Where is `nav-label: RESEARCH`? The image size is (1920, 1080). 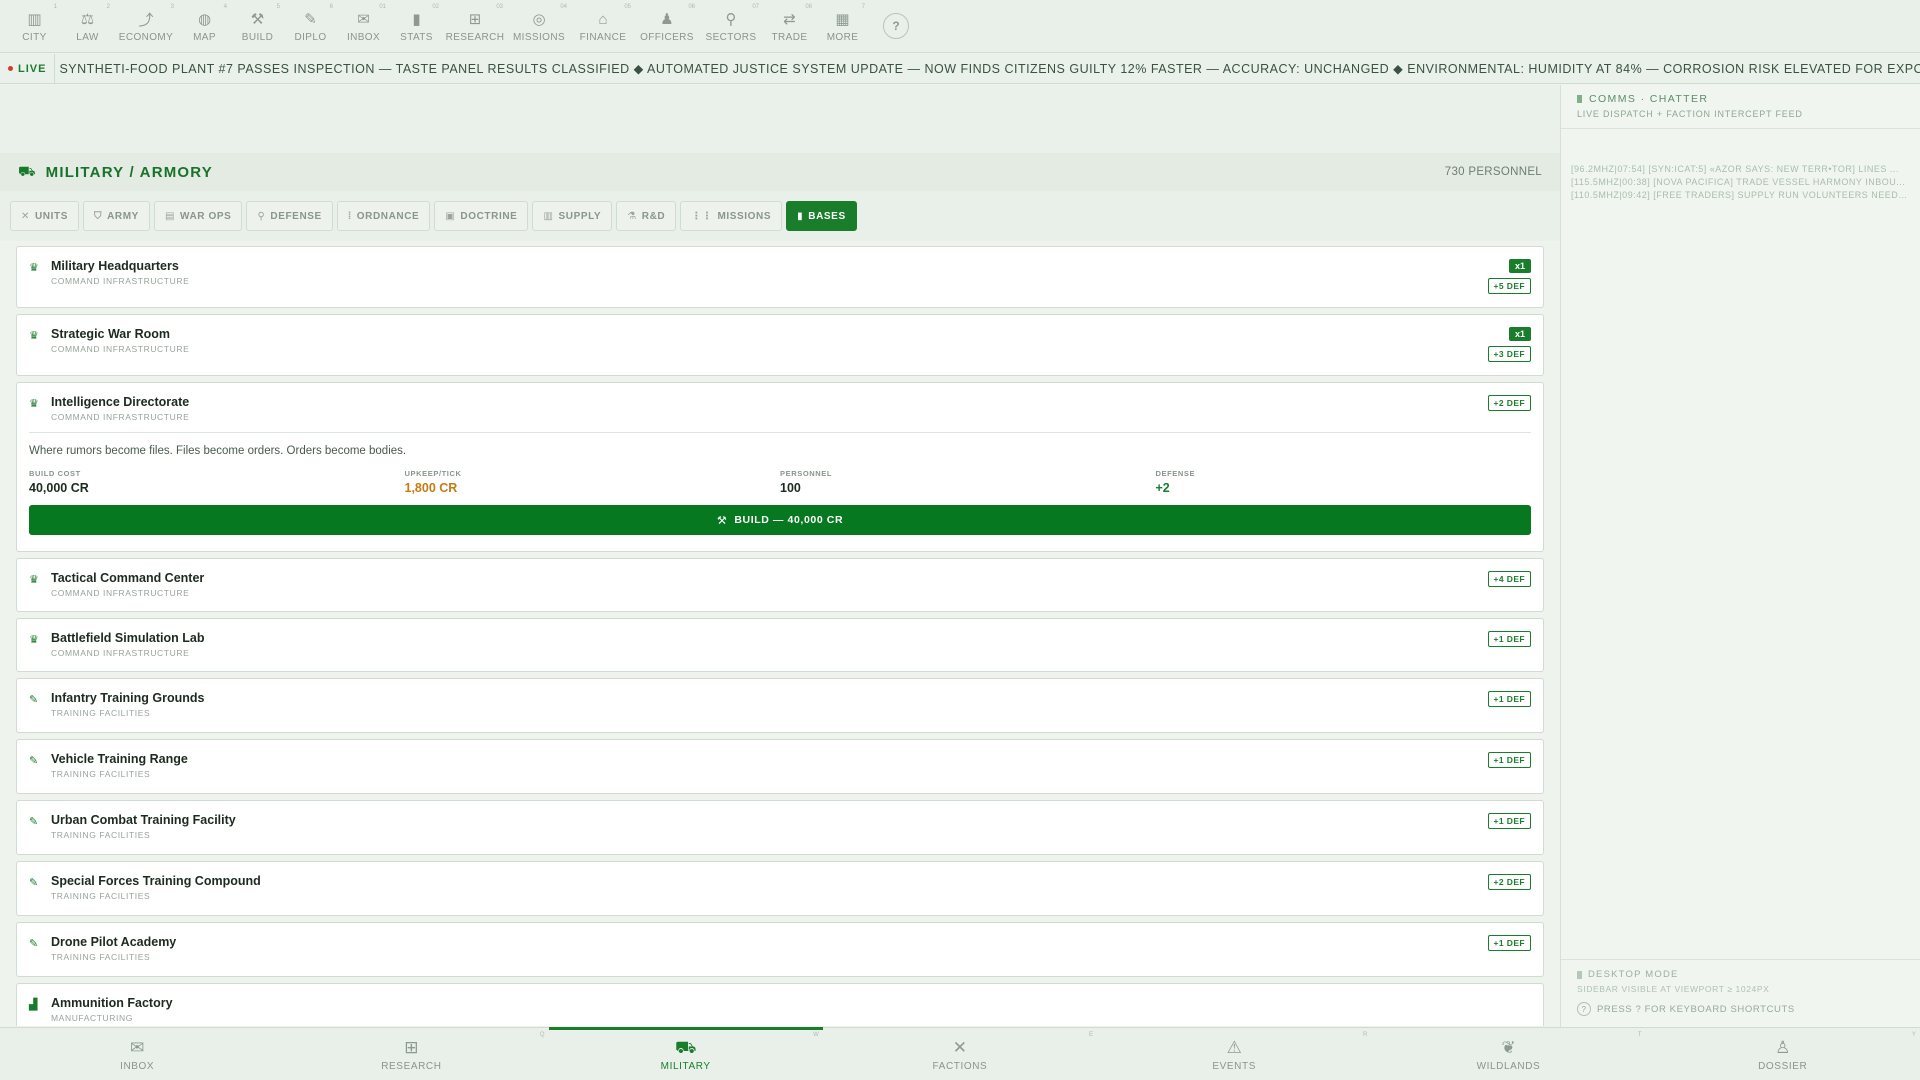 nav-label: RESEARCH is located at coordinates (475, 37).